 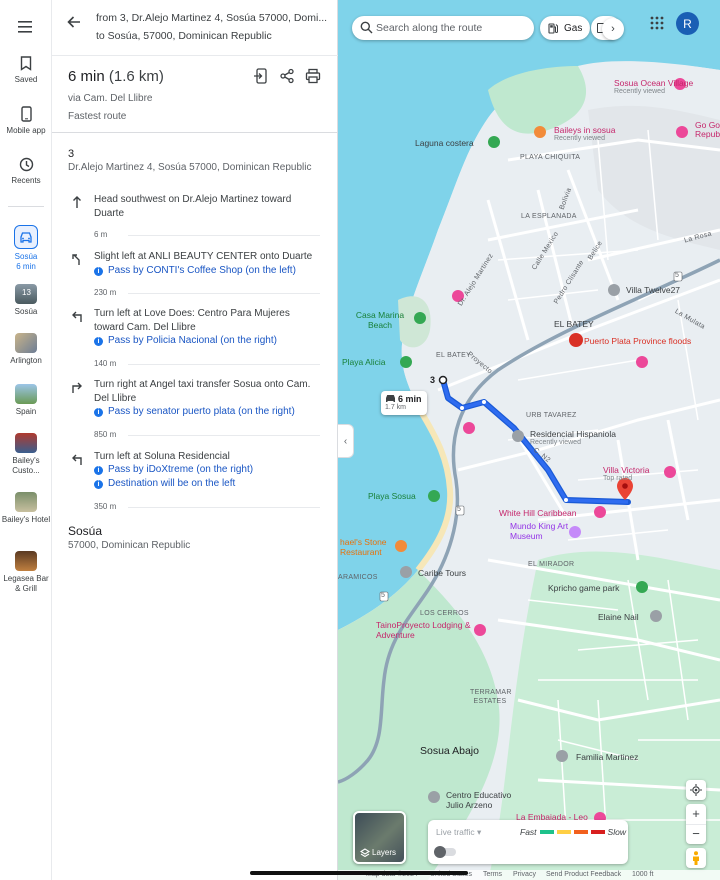 I want to click on phone-icon, so click(x=26, y=114).